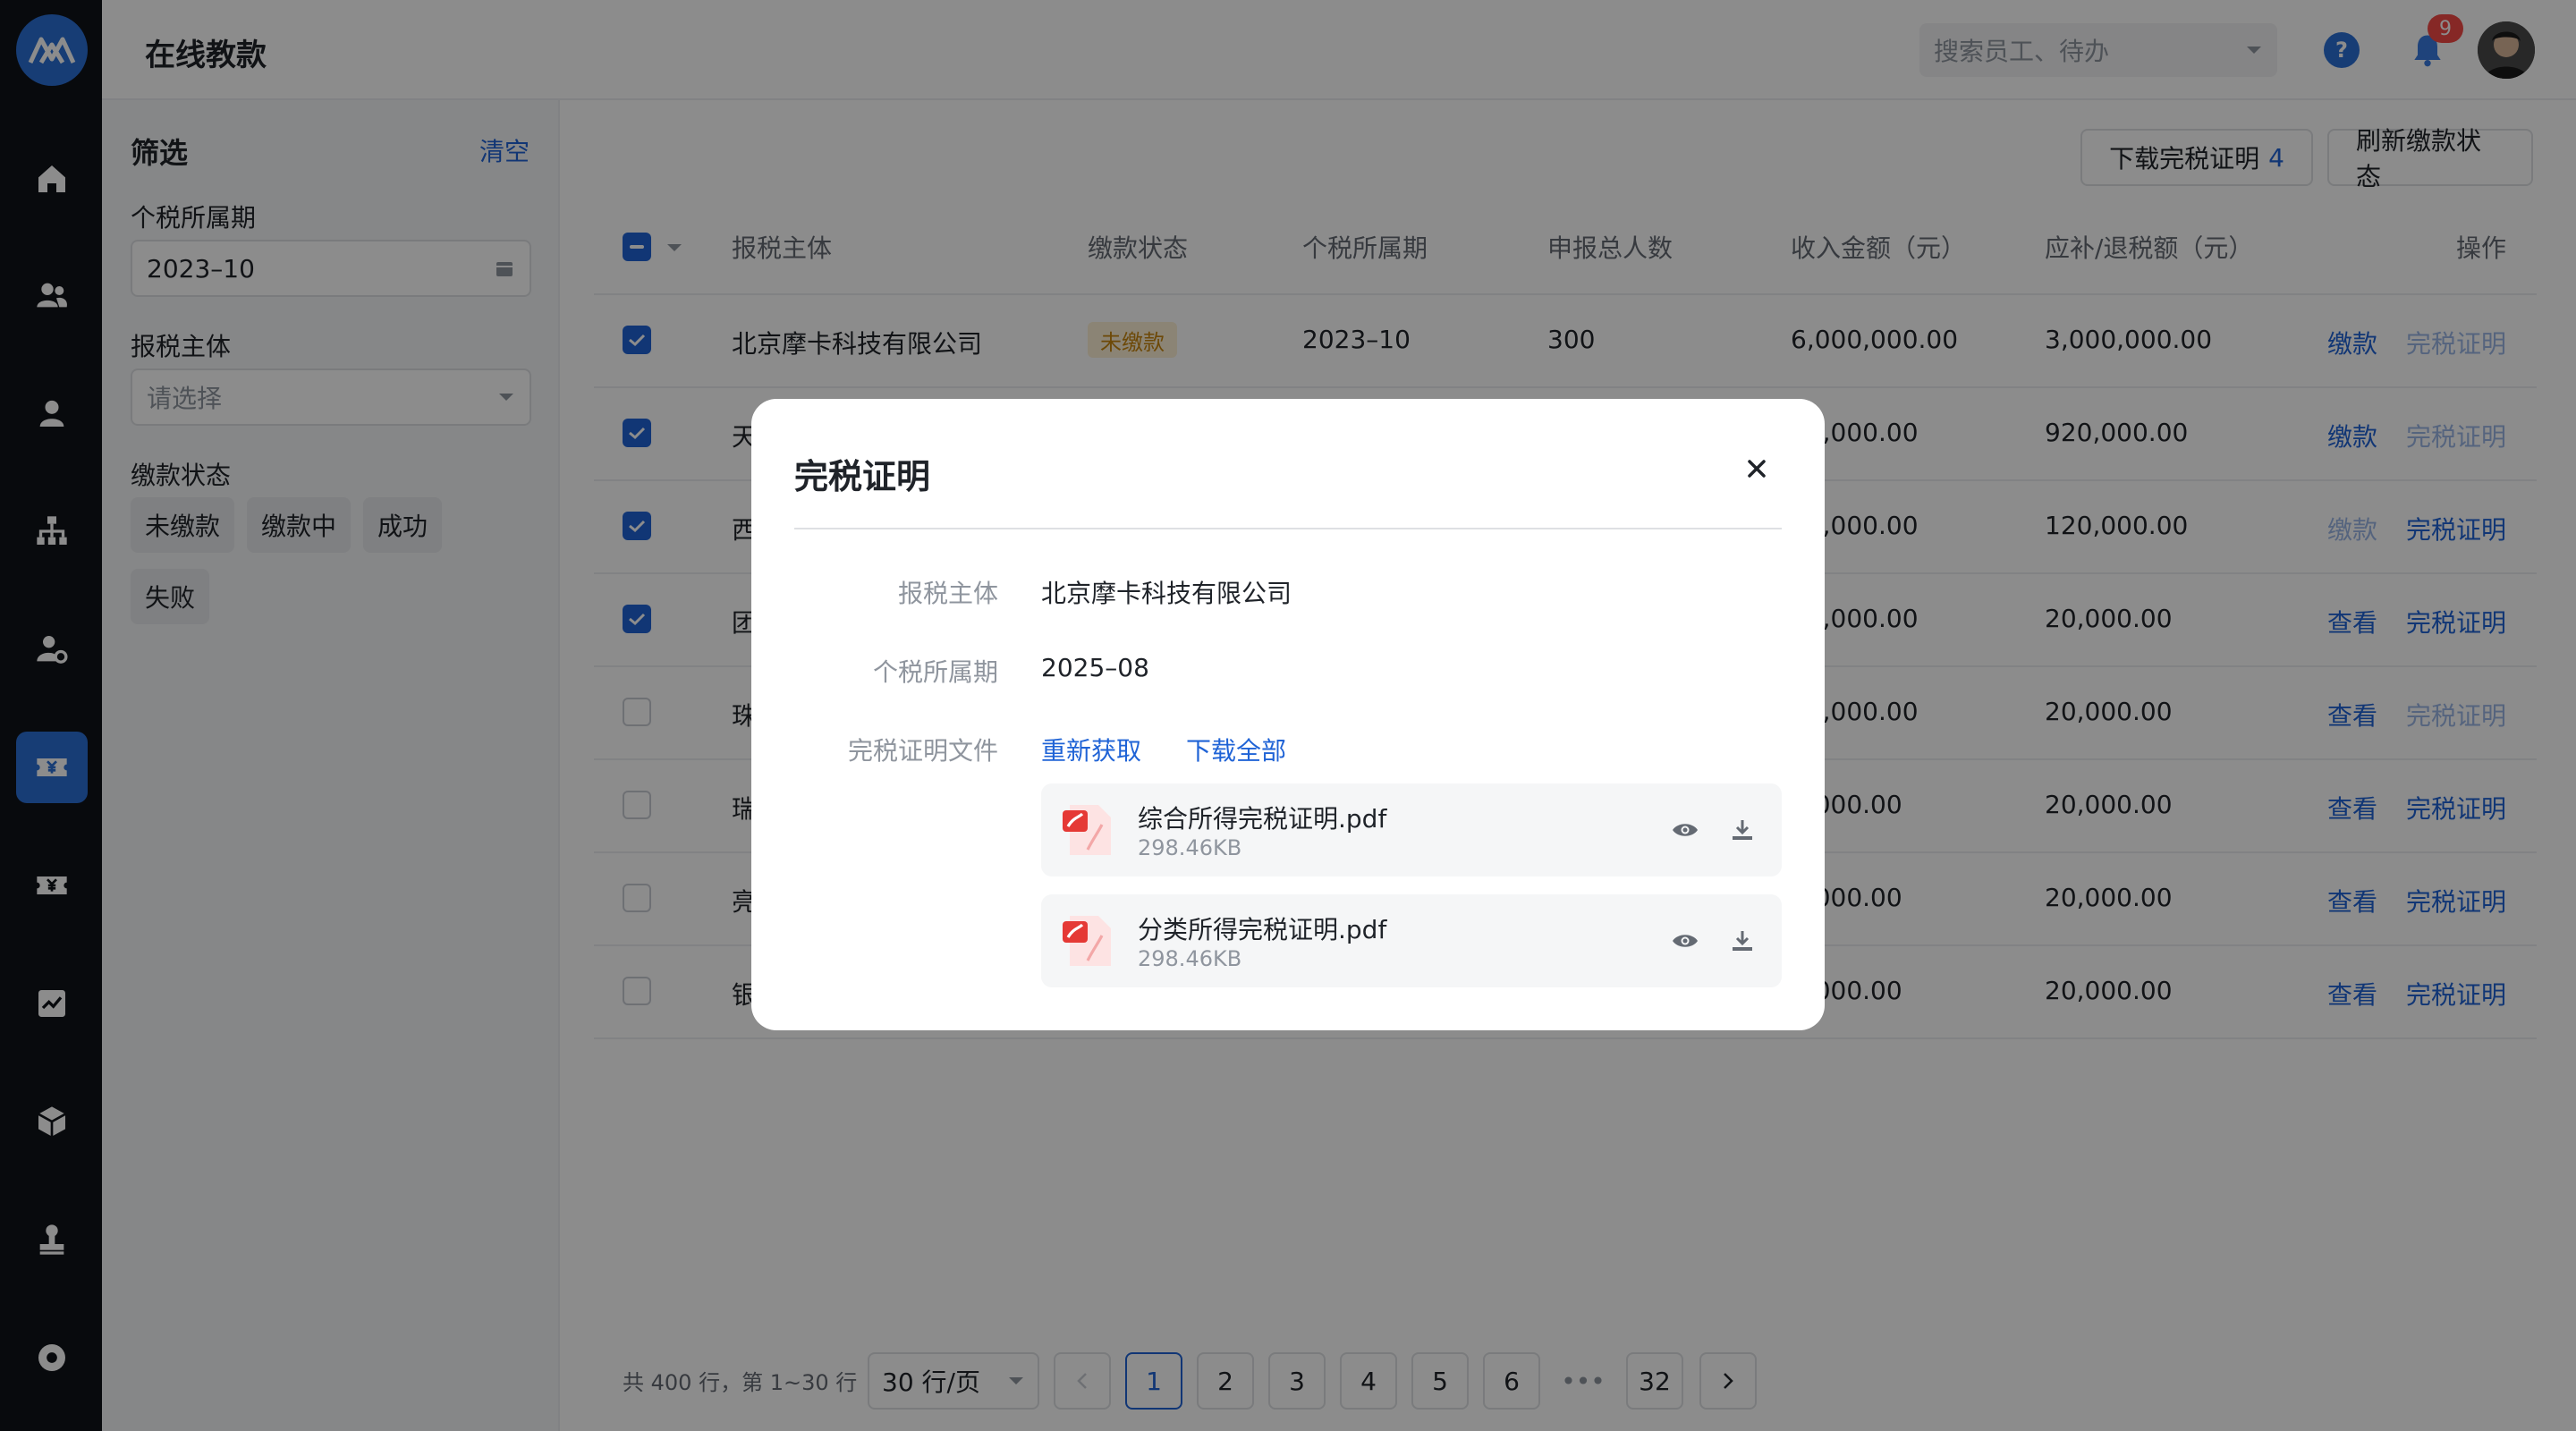  I want to click on modal-title: 完税证明, so click(862, 477).